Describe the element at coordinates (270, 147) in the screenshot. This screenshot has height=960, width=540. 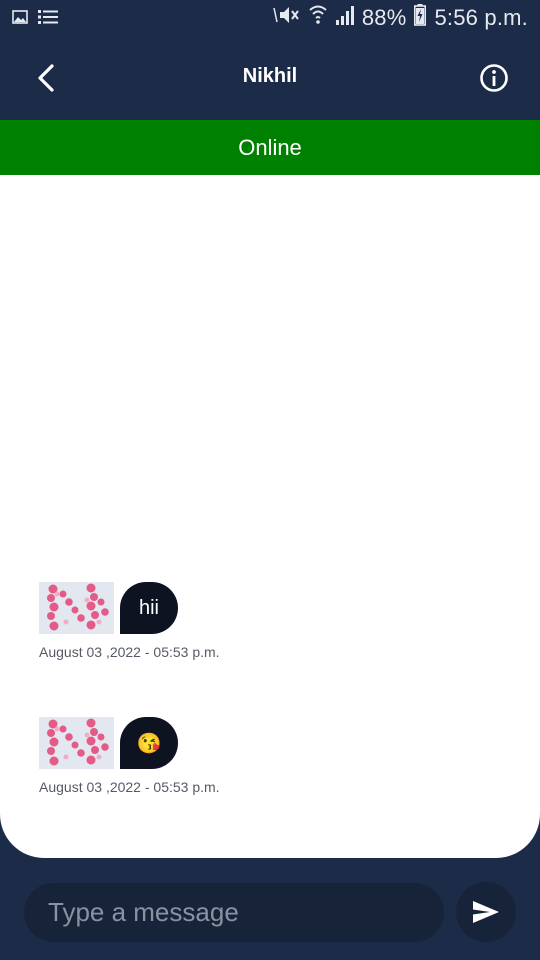
I see `presence-banner: Online` at that location.